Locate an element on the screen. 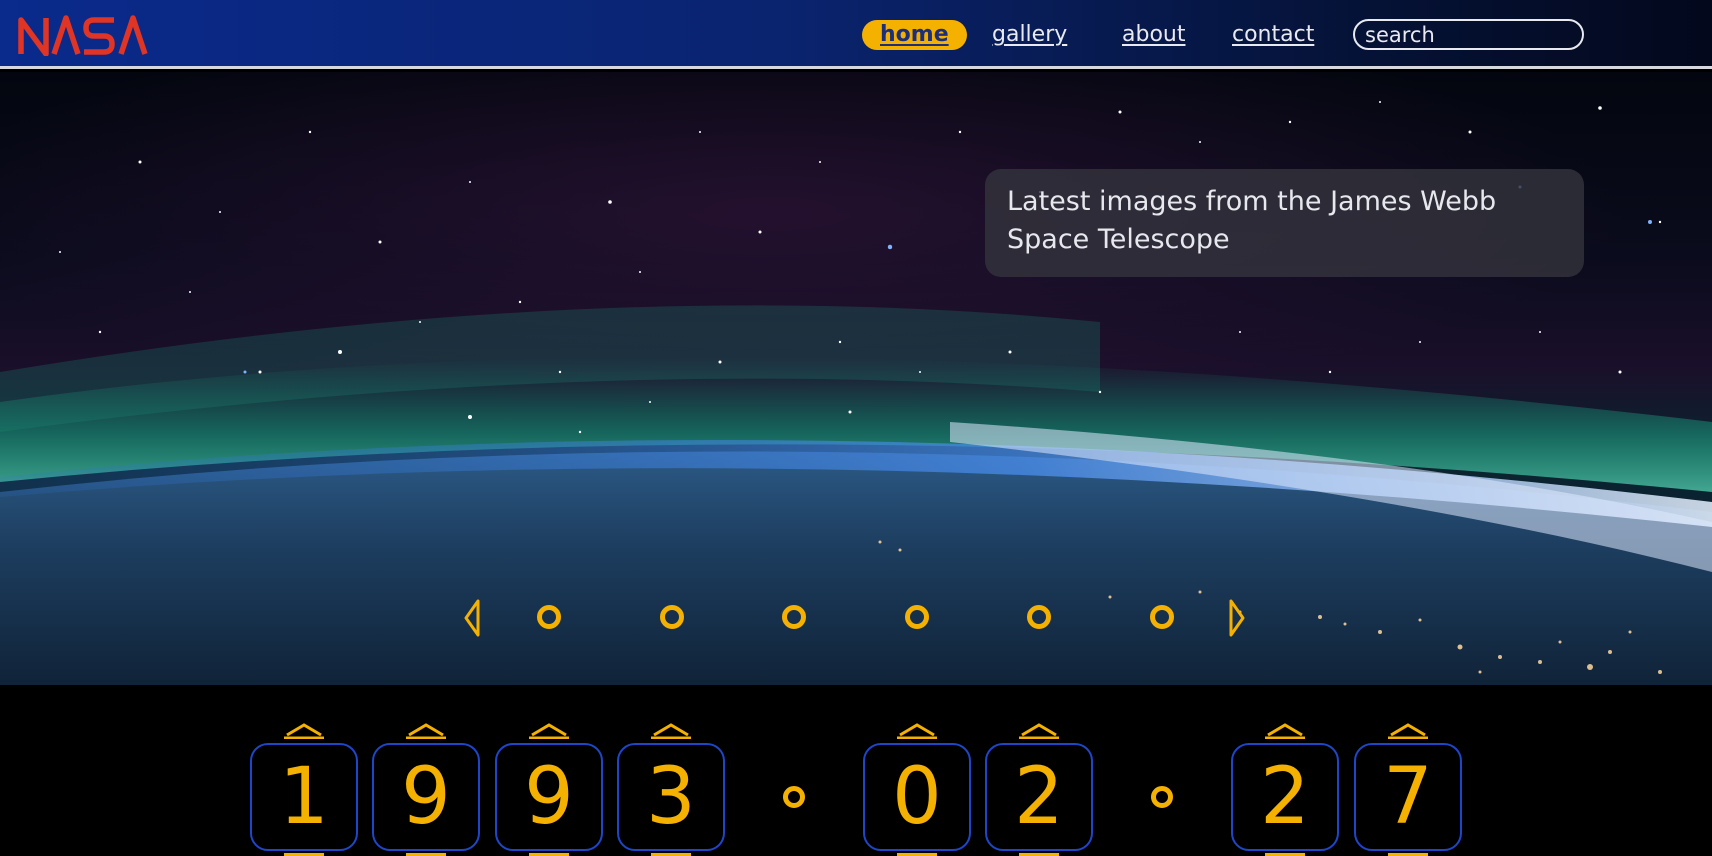 This screenshot has height=856, width=1712. digit-column: 7 is located at coordinates (1408, 770).